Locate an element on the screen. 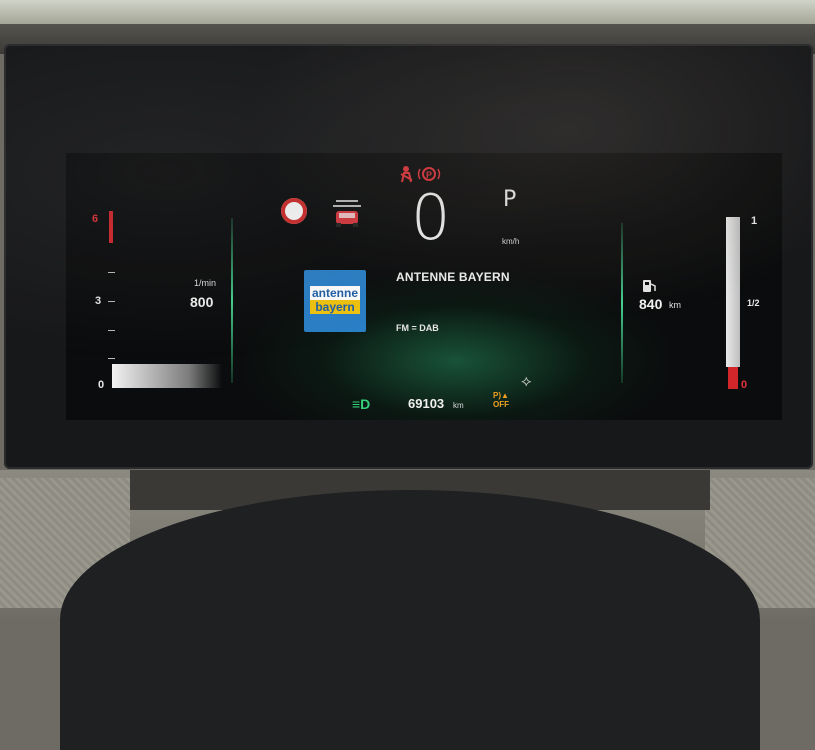 The image size is (815, 750). tach-value: 800 is located at coordinates (202, 302).